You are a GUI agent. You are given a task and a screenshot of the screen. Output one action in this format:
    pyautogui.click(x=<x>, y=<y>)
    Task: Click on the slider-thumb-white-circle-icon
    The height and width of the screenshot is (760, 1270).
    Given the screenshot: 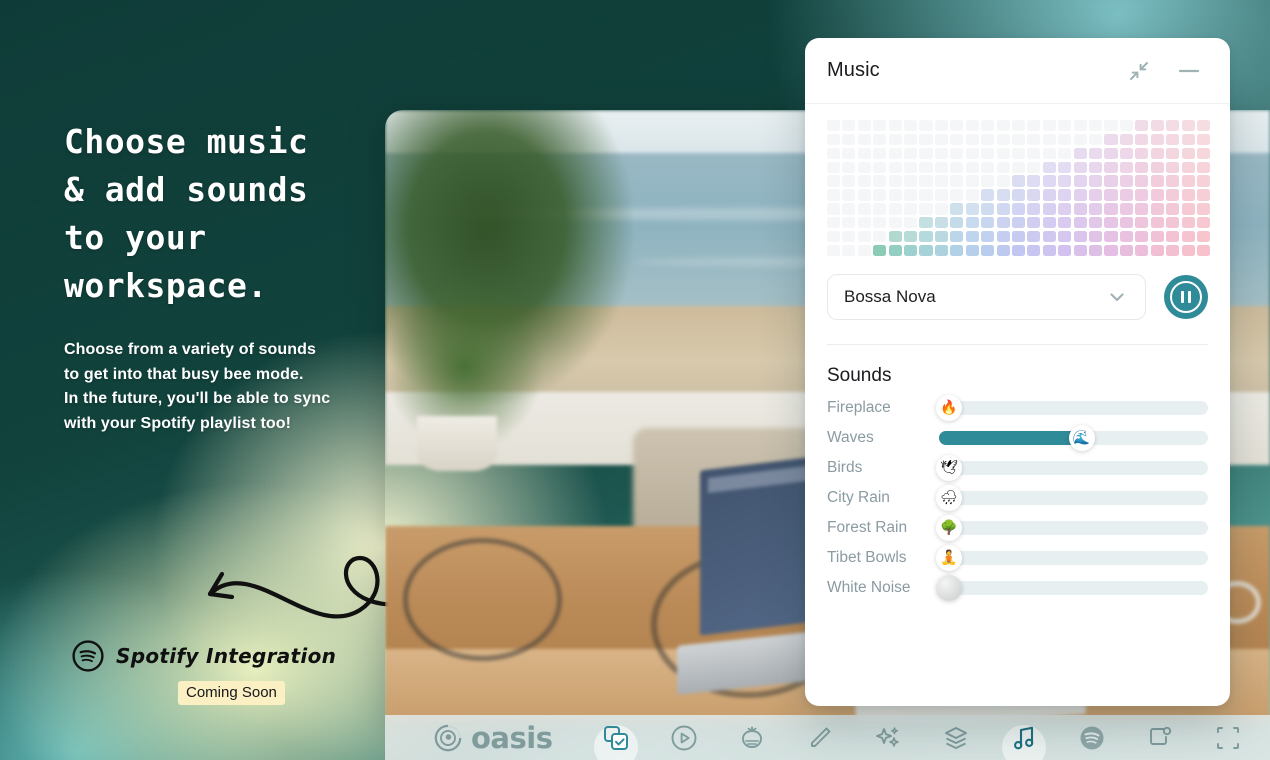 What is the action you would take?
    pyautogui.click(x=949, y=588)
    